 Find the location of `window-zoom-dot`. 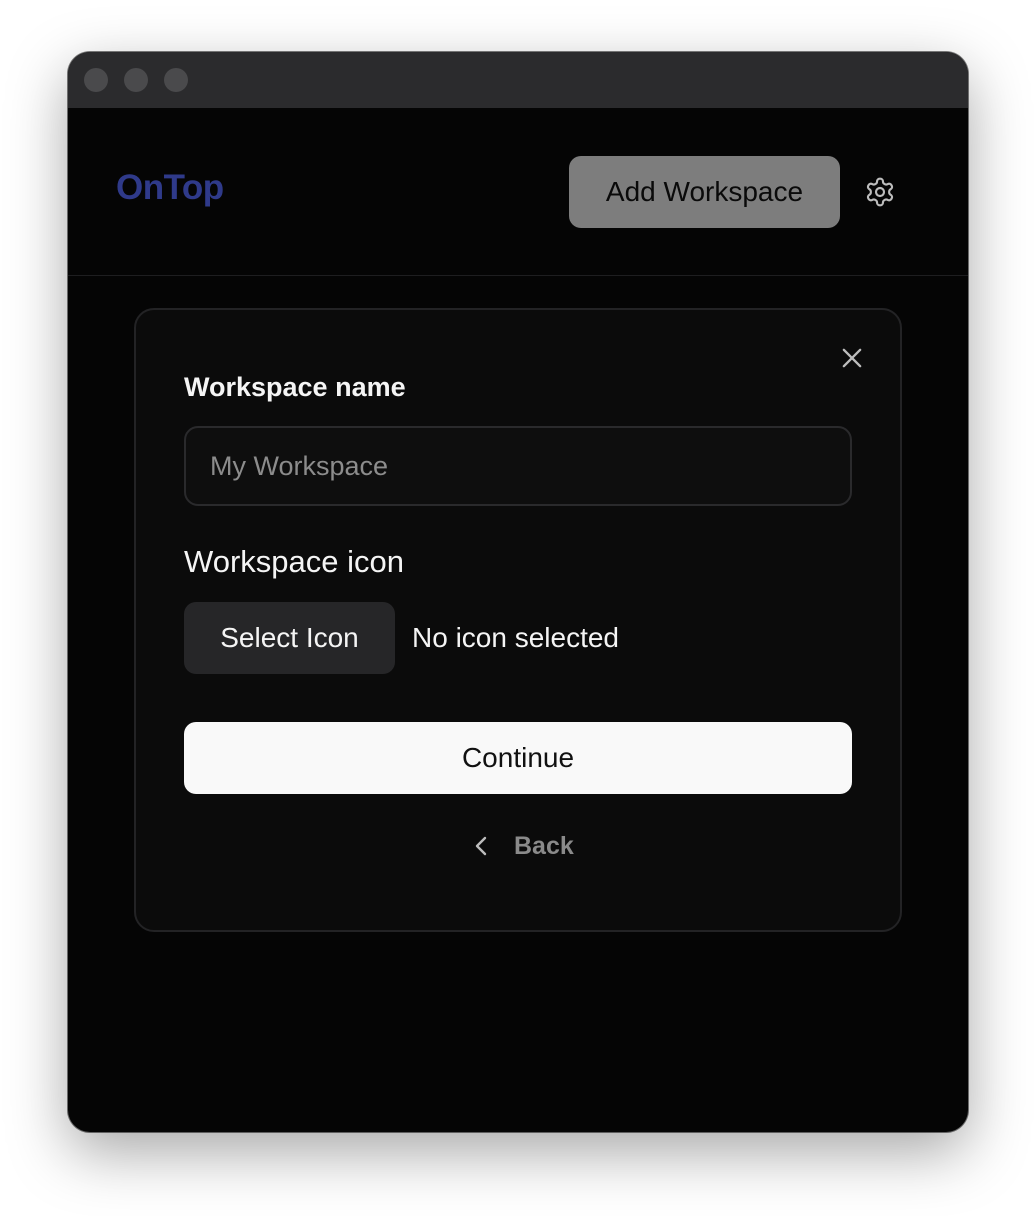

window-zoom-dot is located at coordinates (176, 80).